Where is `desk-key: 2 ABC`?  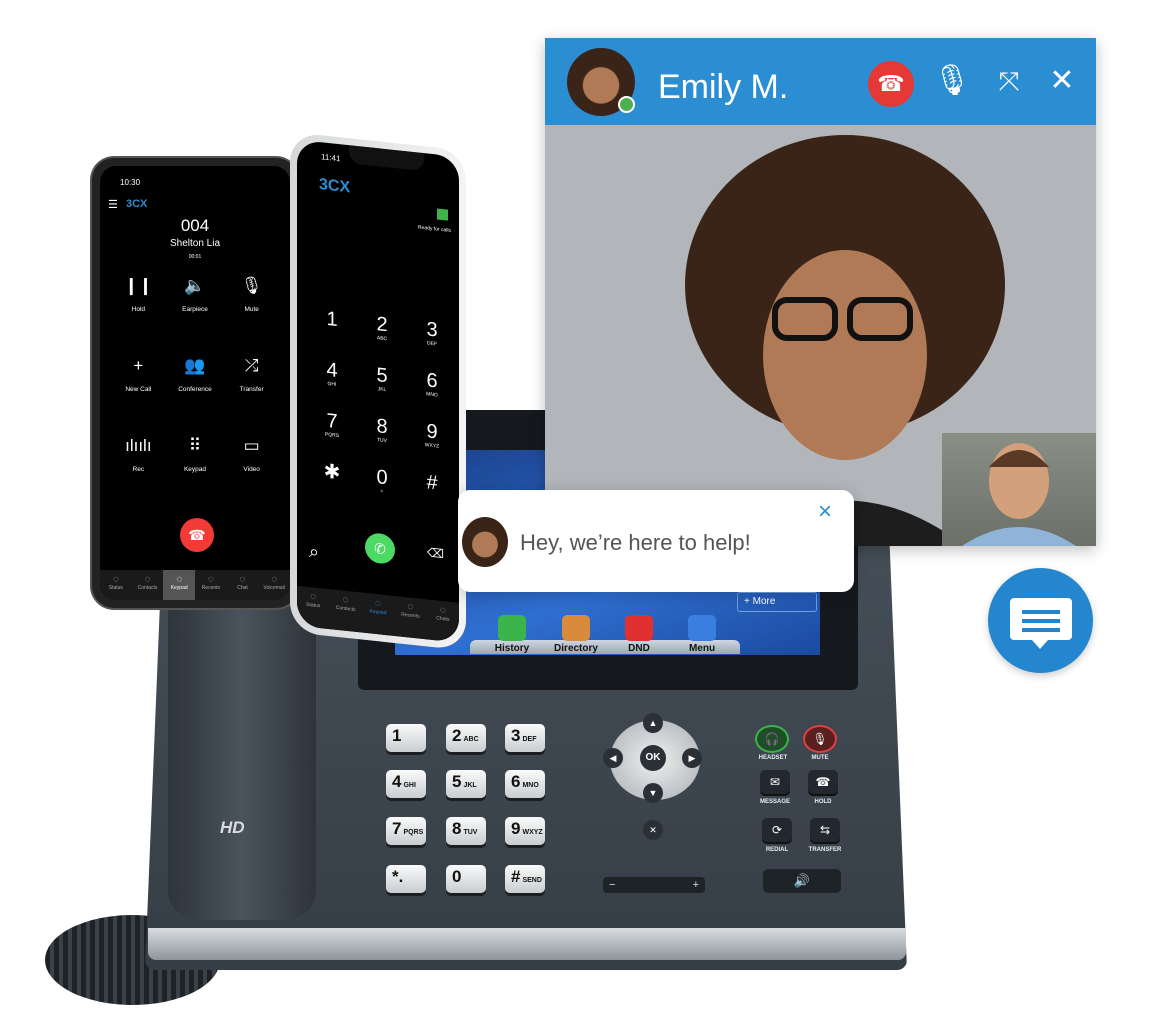
desk-key: 2 ABC is located at coordinates (466, 738).